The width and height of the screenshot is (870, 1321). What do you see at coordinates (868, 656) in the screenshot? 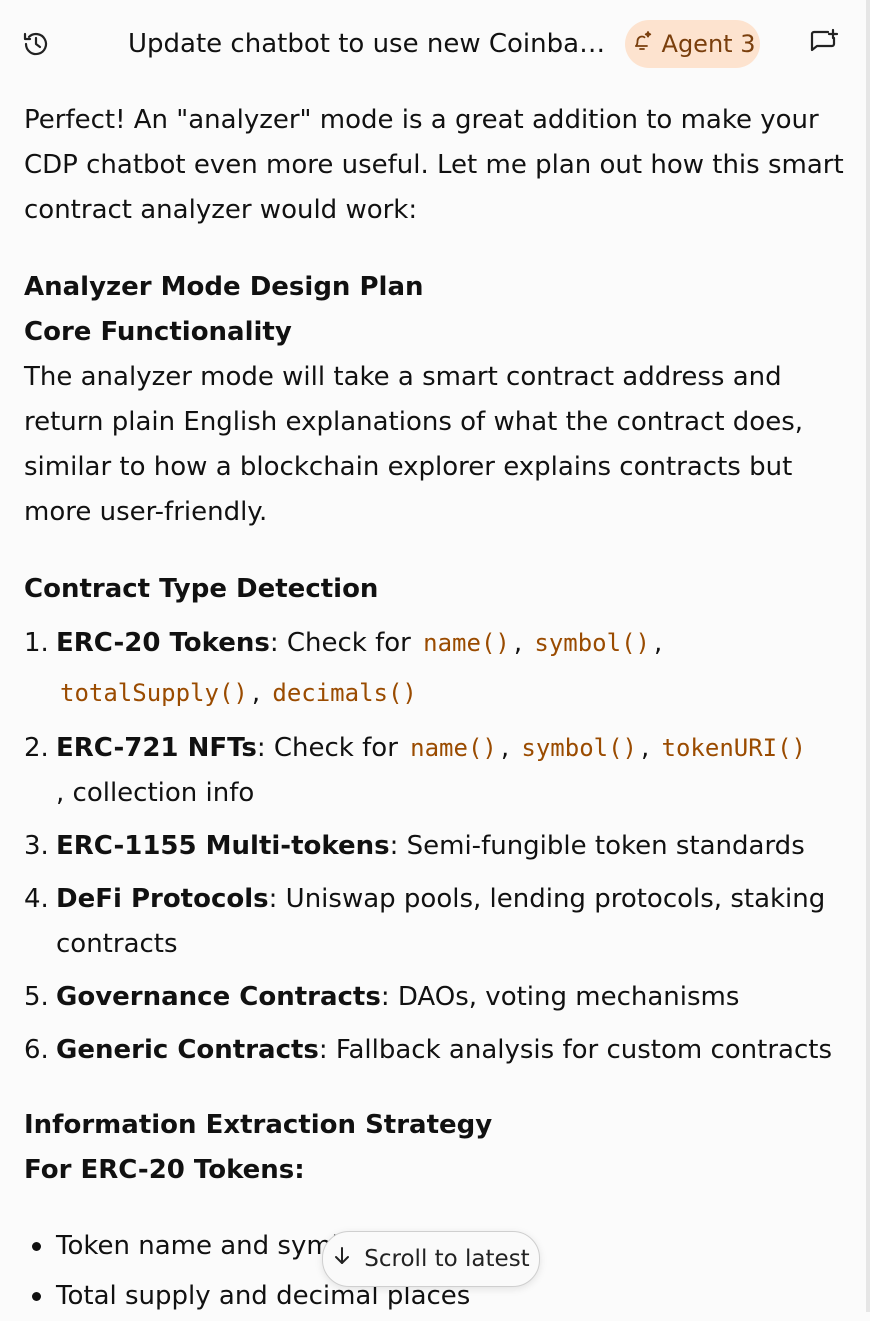
I see `scrollbar-track` at bounding box center [868, 656].